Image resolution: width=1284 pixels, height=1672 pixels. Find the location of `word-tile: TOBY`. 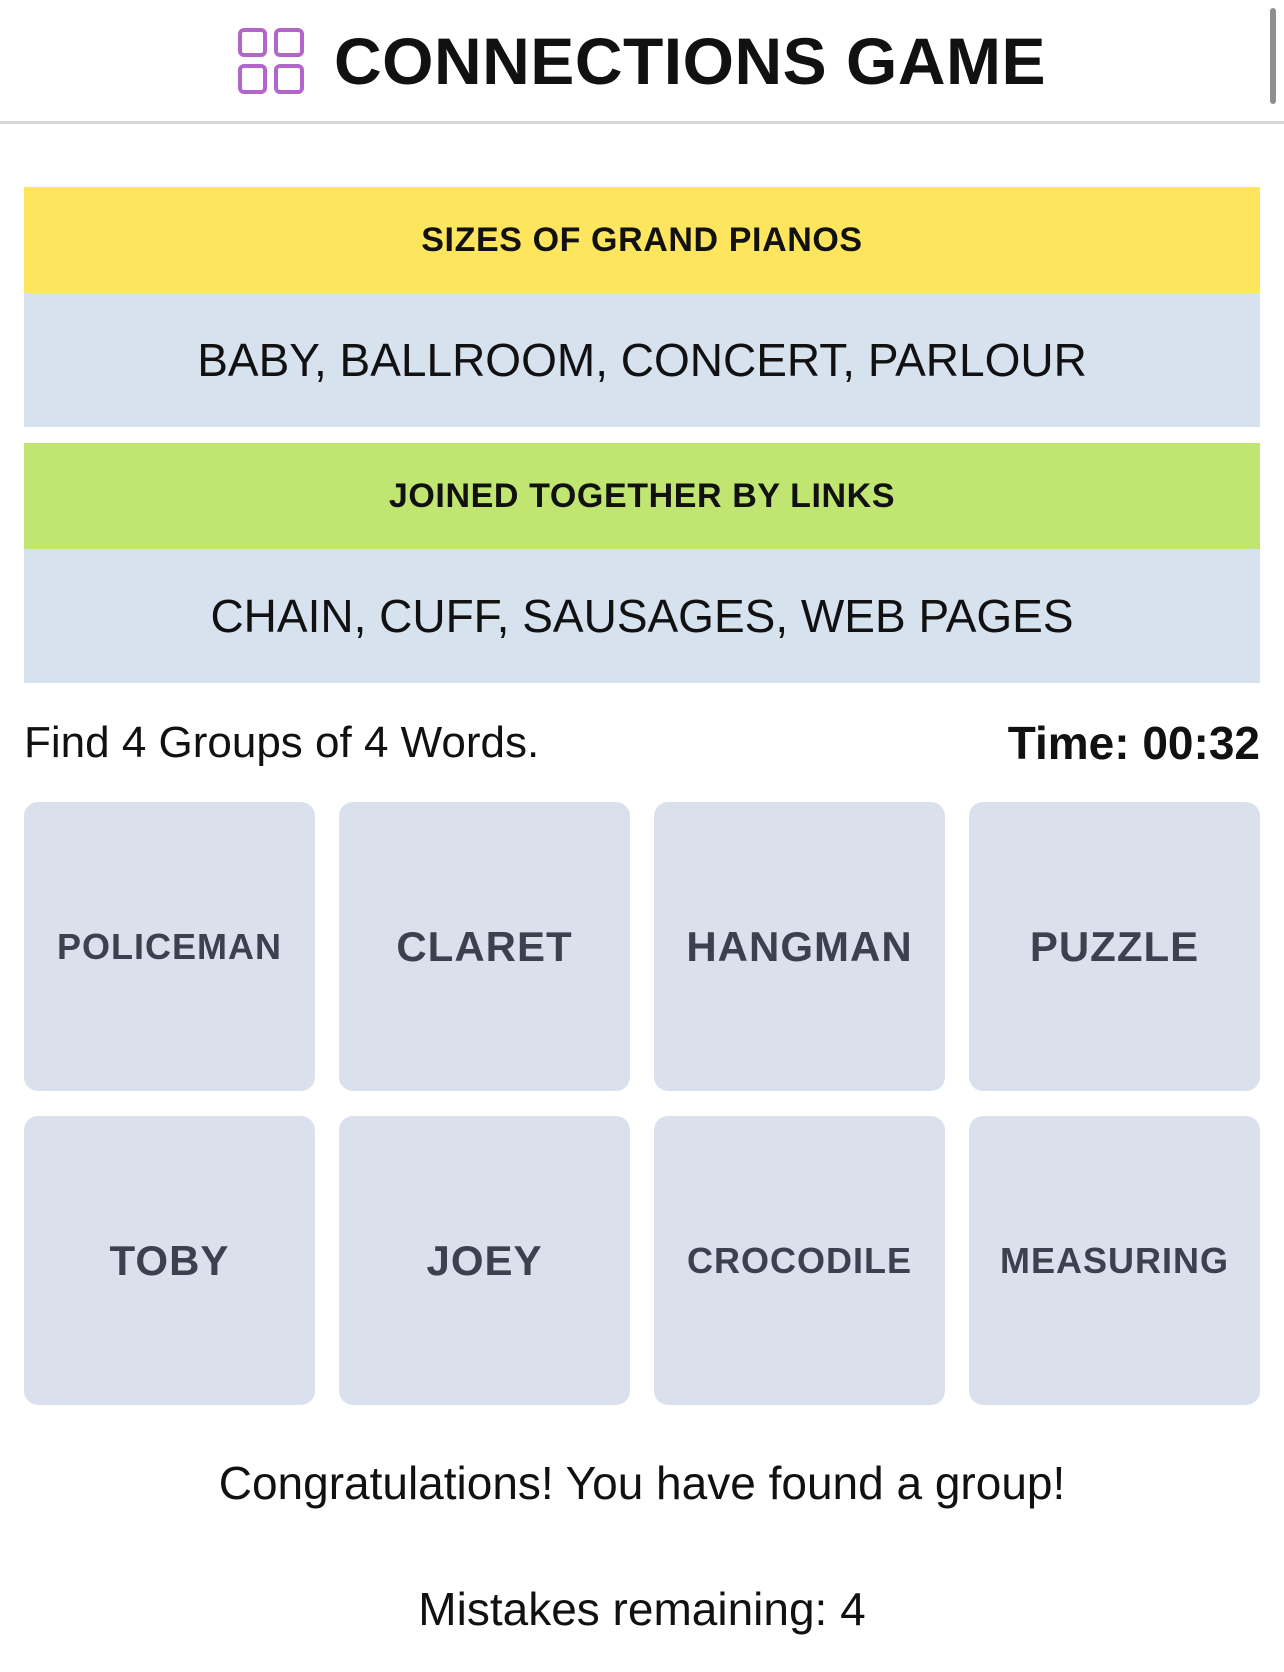

word-tile: TOBY is located at coordinates (169, 1260).